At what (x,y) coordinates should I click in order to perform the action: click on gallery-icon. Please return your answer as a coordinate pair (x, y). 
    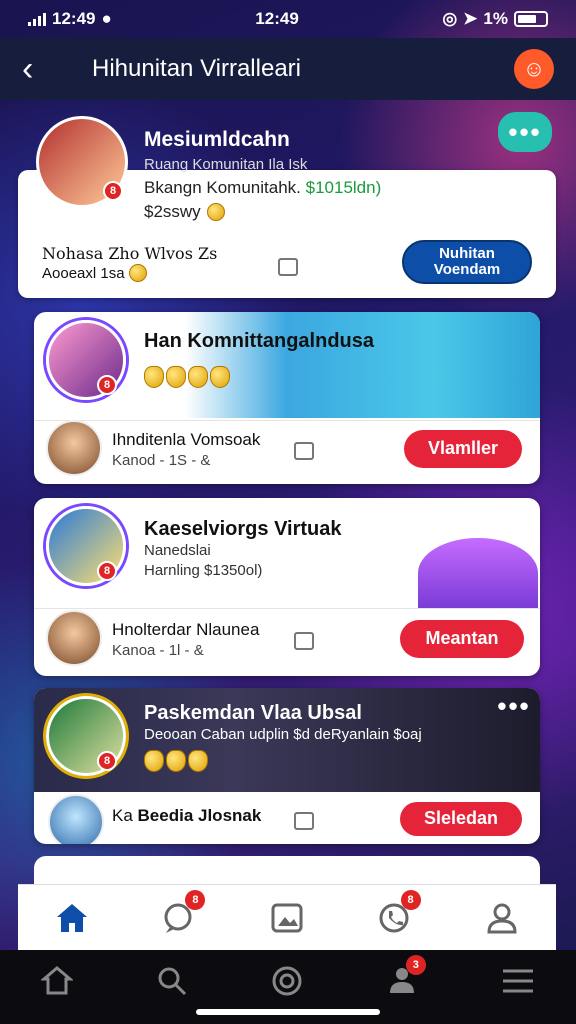
    Looking at the image, I should click on (287, 917).